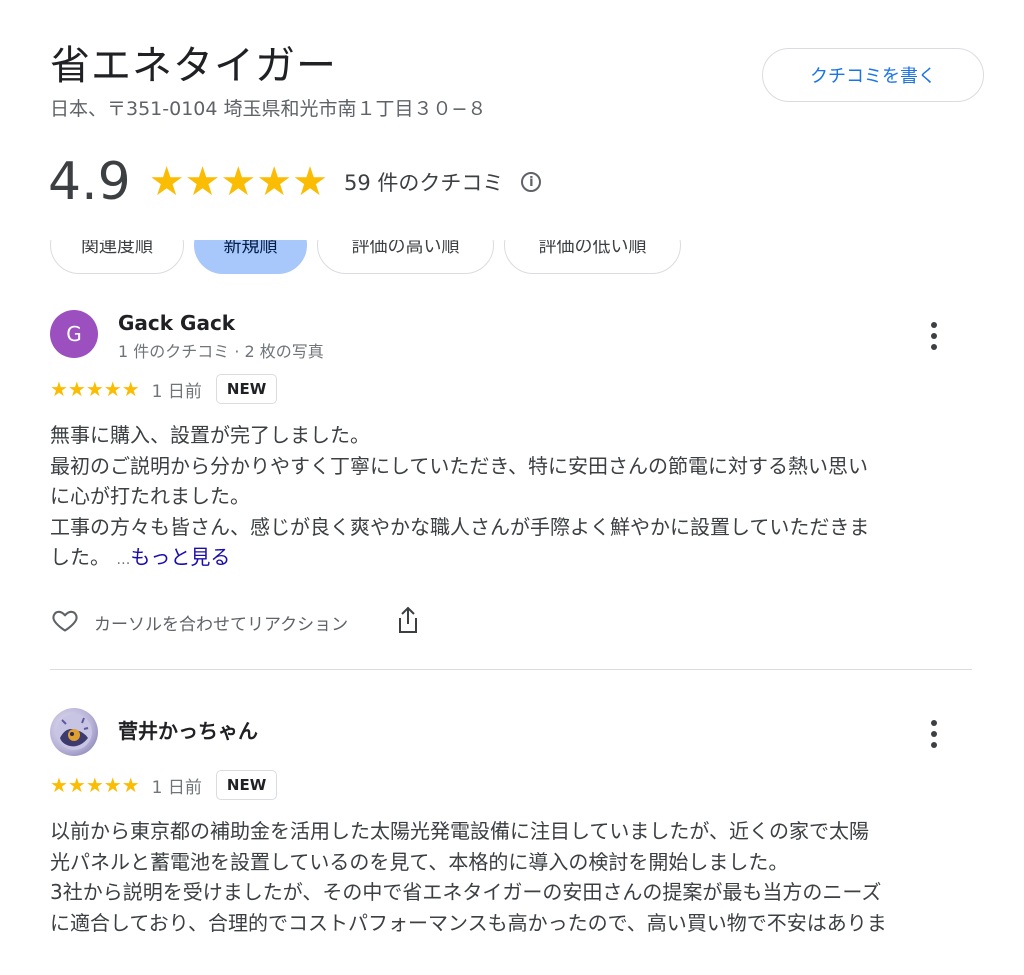 The height and width of the screenshot is (975, 1024). I want to click on sort-chips: 関連度順 新規順 評価の高い順 評価の低い順, so click(512, 258).